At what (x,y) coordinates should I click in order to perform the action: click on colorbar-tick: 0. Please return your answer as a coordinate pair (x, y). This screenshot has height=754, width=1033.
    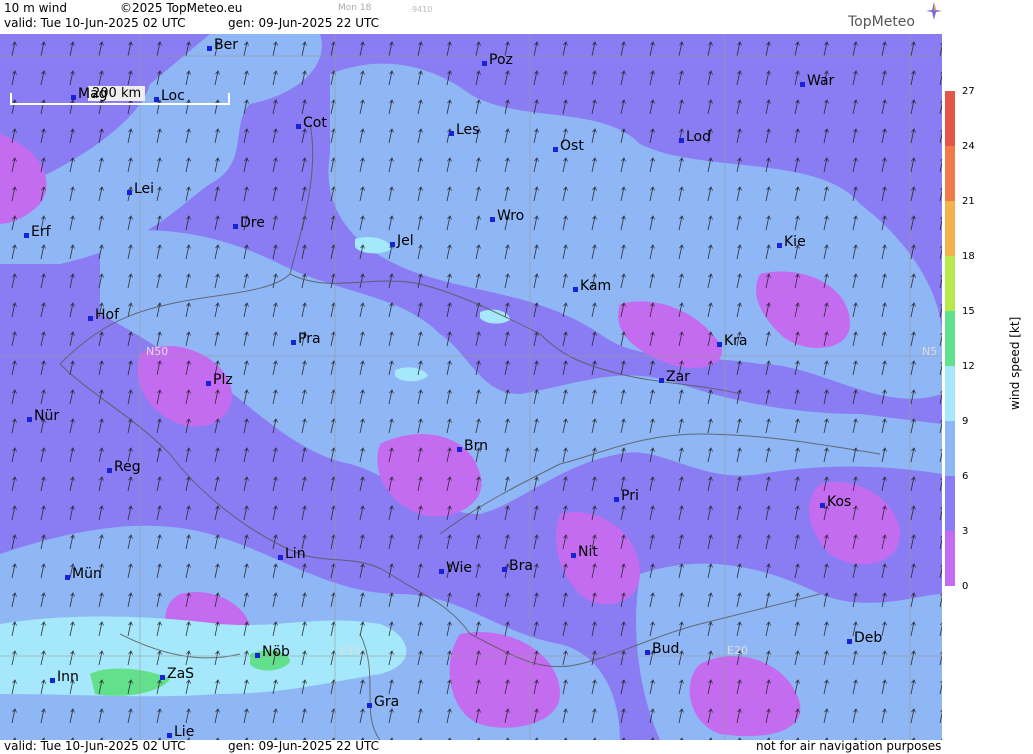
    Looking at the image, I should click on (965, 586).